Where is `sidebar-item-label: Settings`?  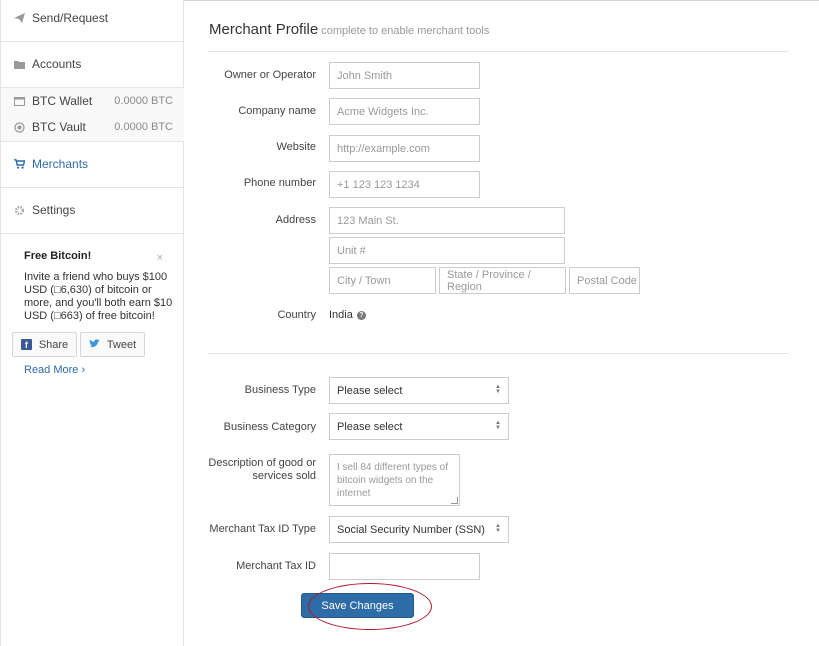
sidebar-item-label: Settings is located at coordinates (54, 210).